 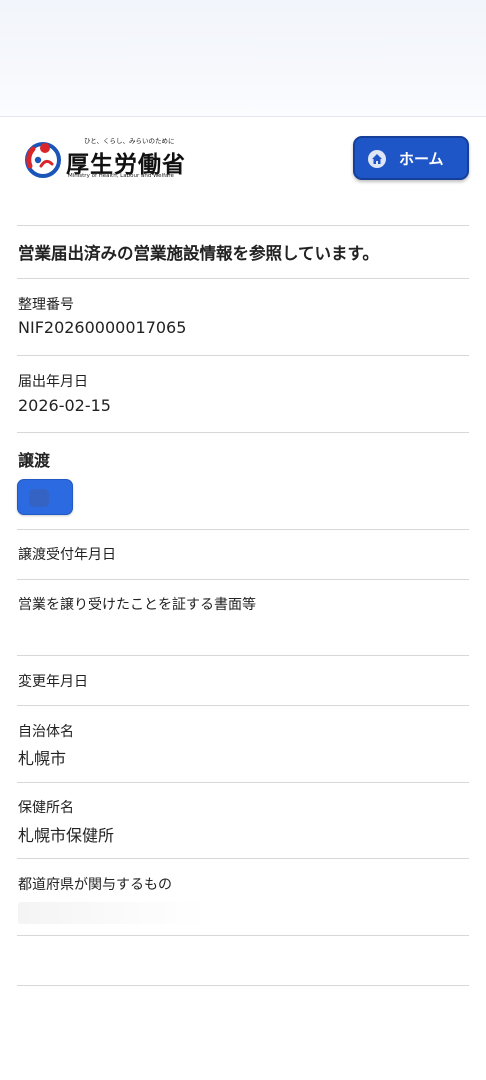 I want to click on reference-number-value: NIF20260000017065, so click(x=102, y=327).